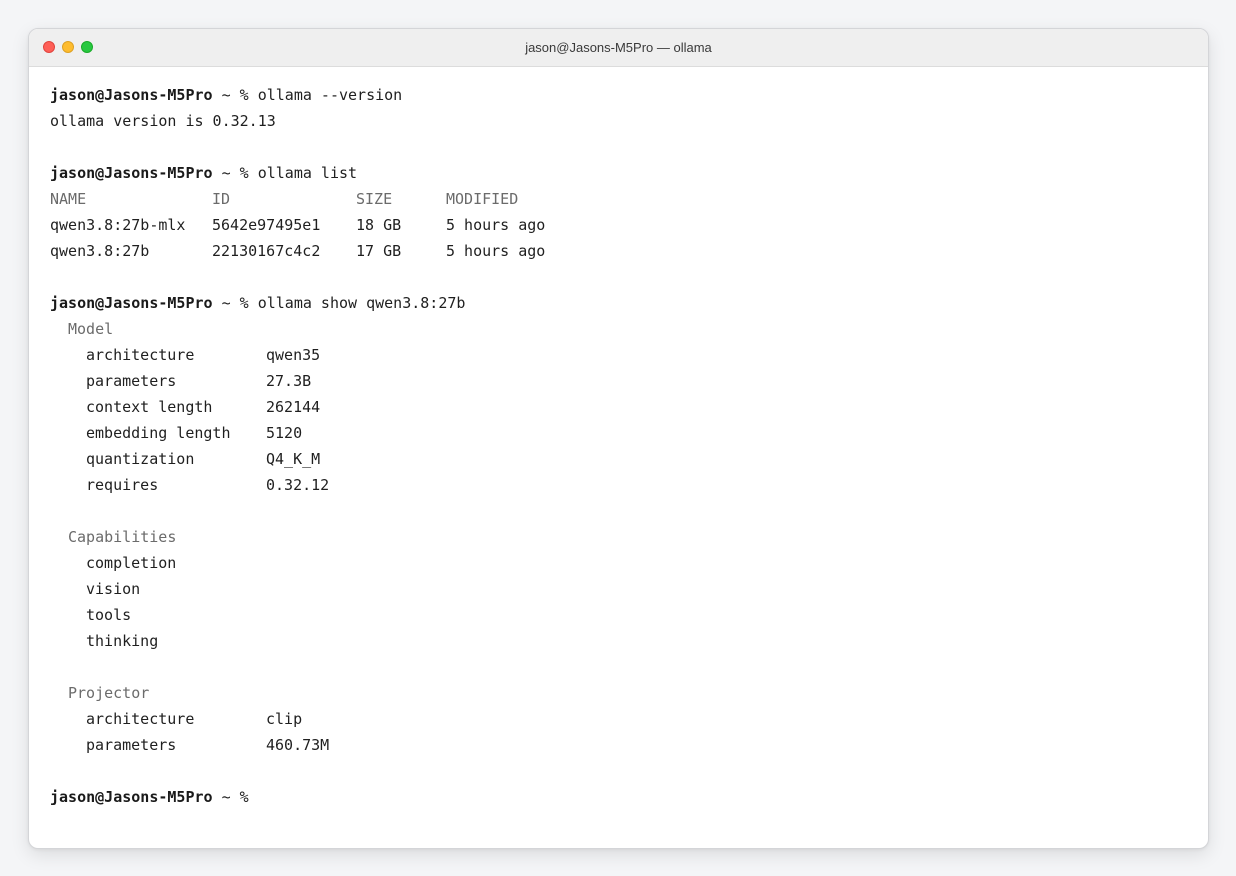  Describe the element at coordinates (629, 485) in the screenshot. I see `model-property: requires 0.32.12` at that location.